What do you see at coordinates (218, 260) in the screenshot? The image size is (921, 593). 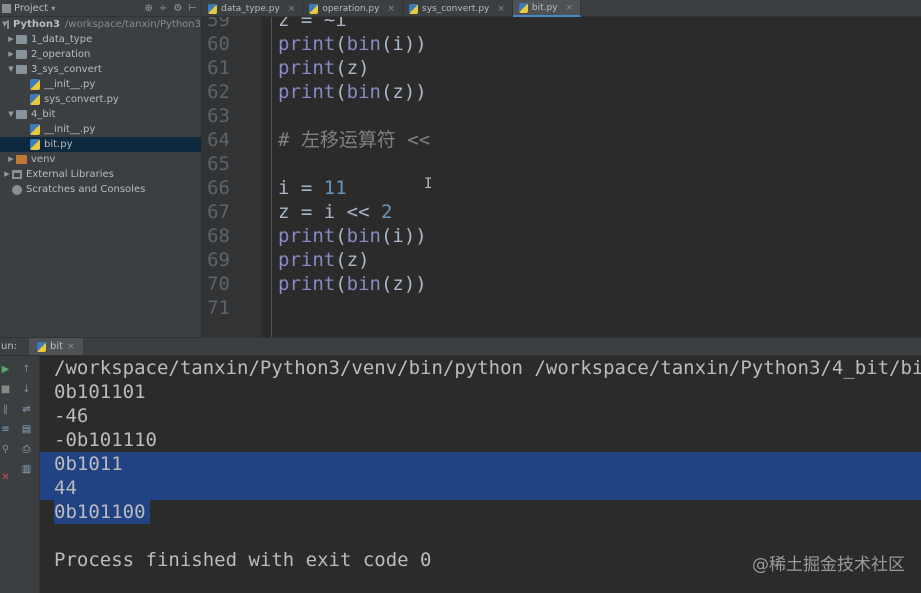 I see `line-number: 69` at bounding box center [218, 260].